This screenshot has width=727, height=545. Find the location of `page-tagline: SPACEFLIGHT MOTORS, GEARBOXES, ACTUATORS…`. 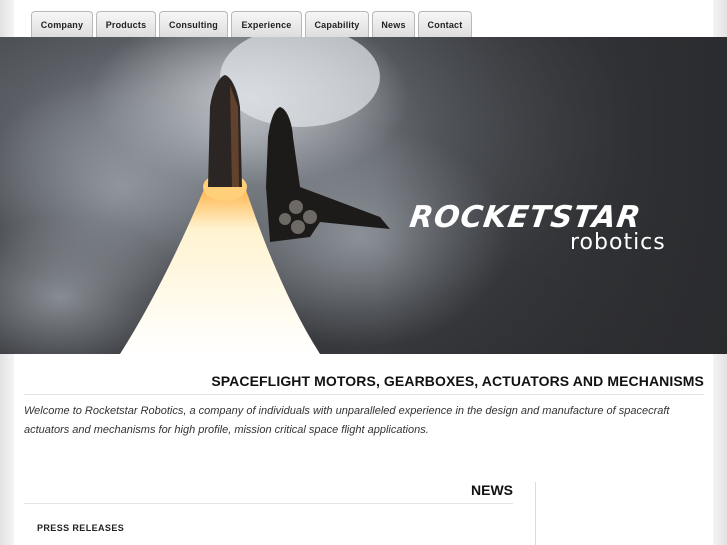

page-tagline: SPACEFLIGHT MOTORS, GEARBOXES, ACTUATORS… is located at coordinates (364, 384).